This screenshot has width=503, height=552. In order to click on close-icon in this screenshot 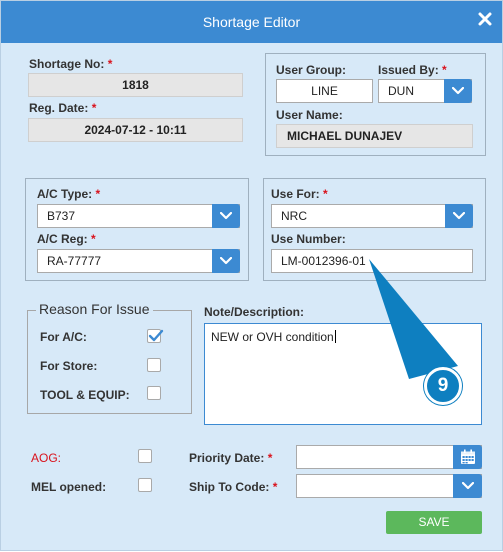, I will do `click(485, 19)`.